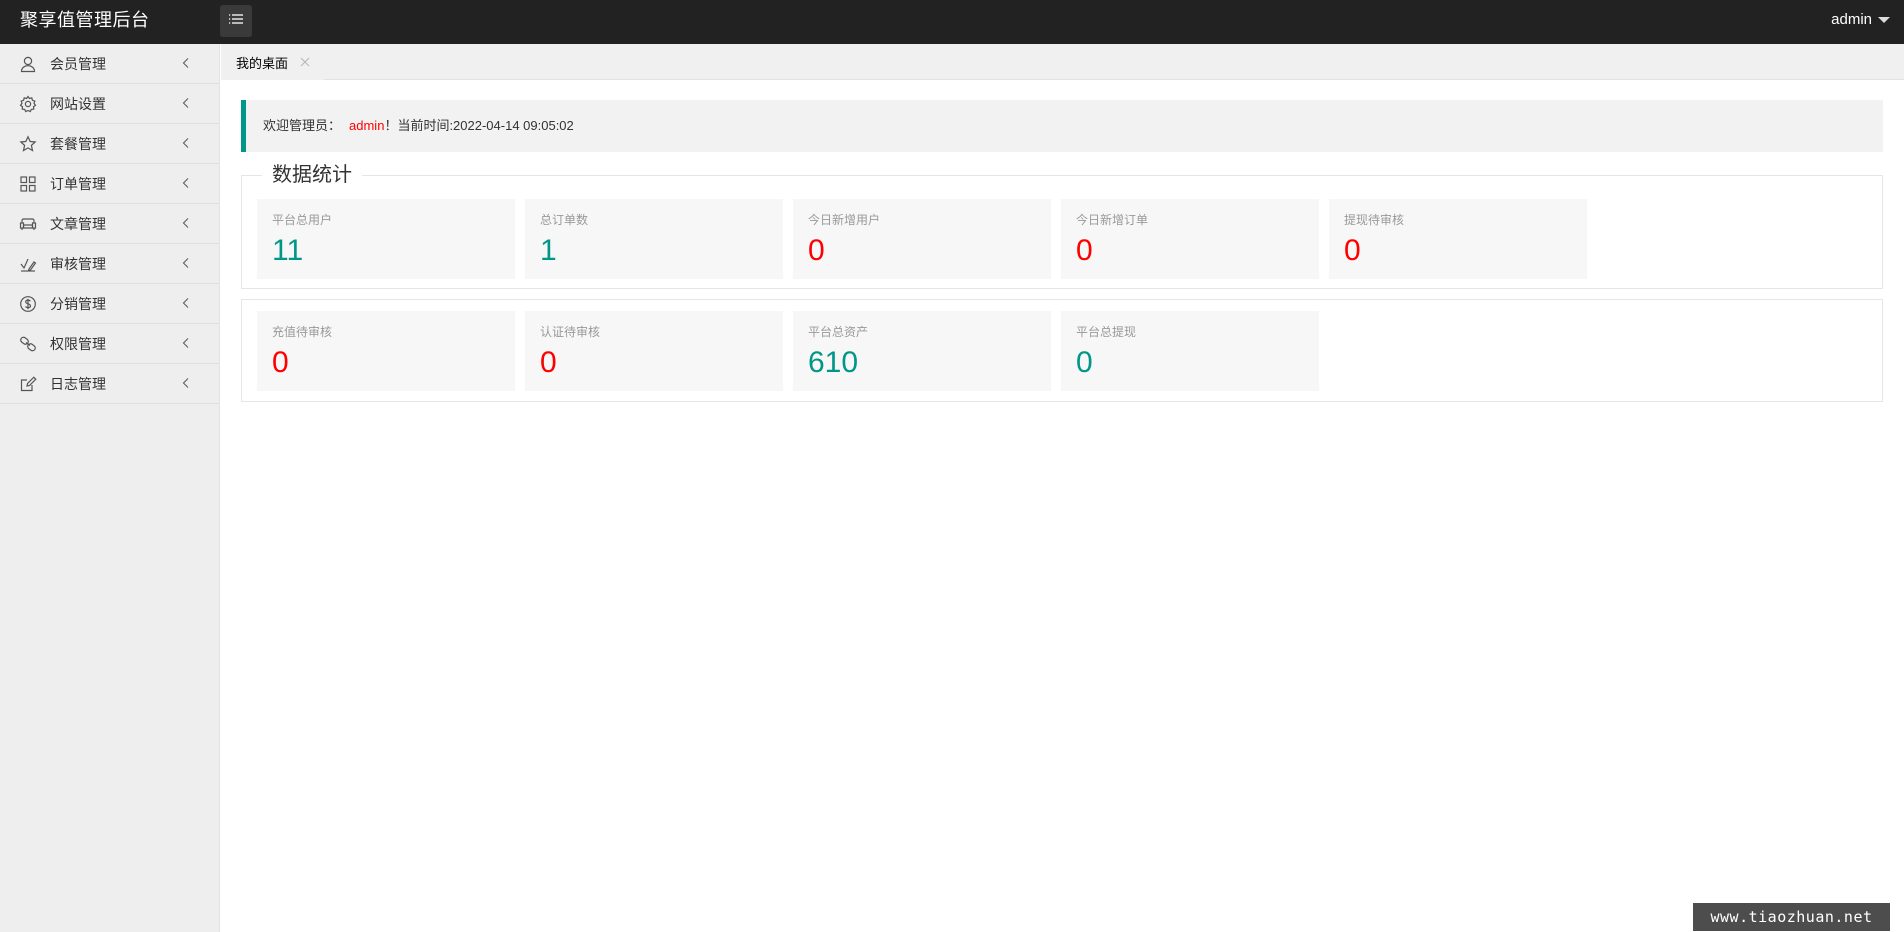 The width and height of the screenshot is (1904, 932). I want to click on check-pen-icon, so click(28, 264).